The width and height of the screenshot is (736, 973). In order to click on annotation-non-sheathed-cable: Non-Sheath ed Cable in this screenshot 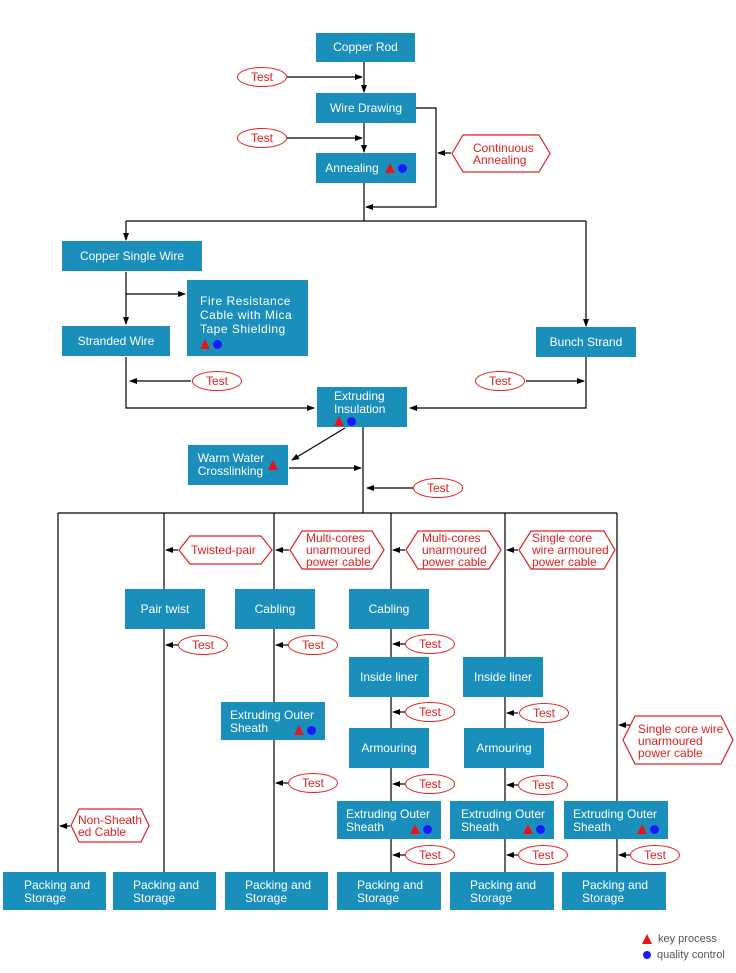, I will do `click(110, 825)`.